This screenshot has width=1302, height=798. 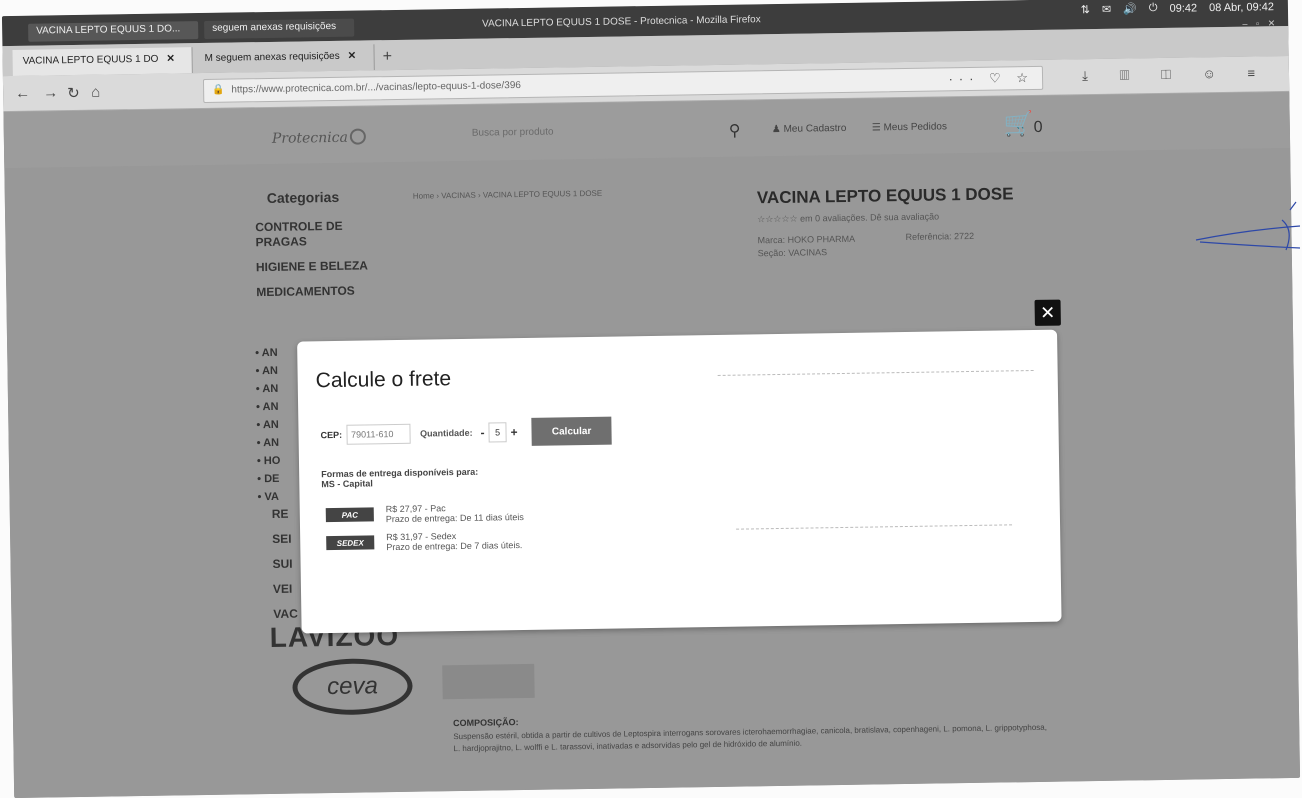 What do you see at coordinates (210, 58) in the screenshot?
I see `gmail-icon: M` at bounding box center [210, 58].